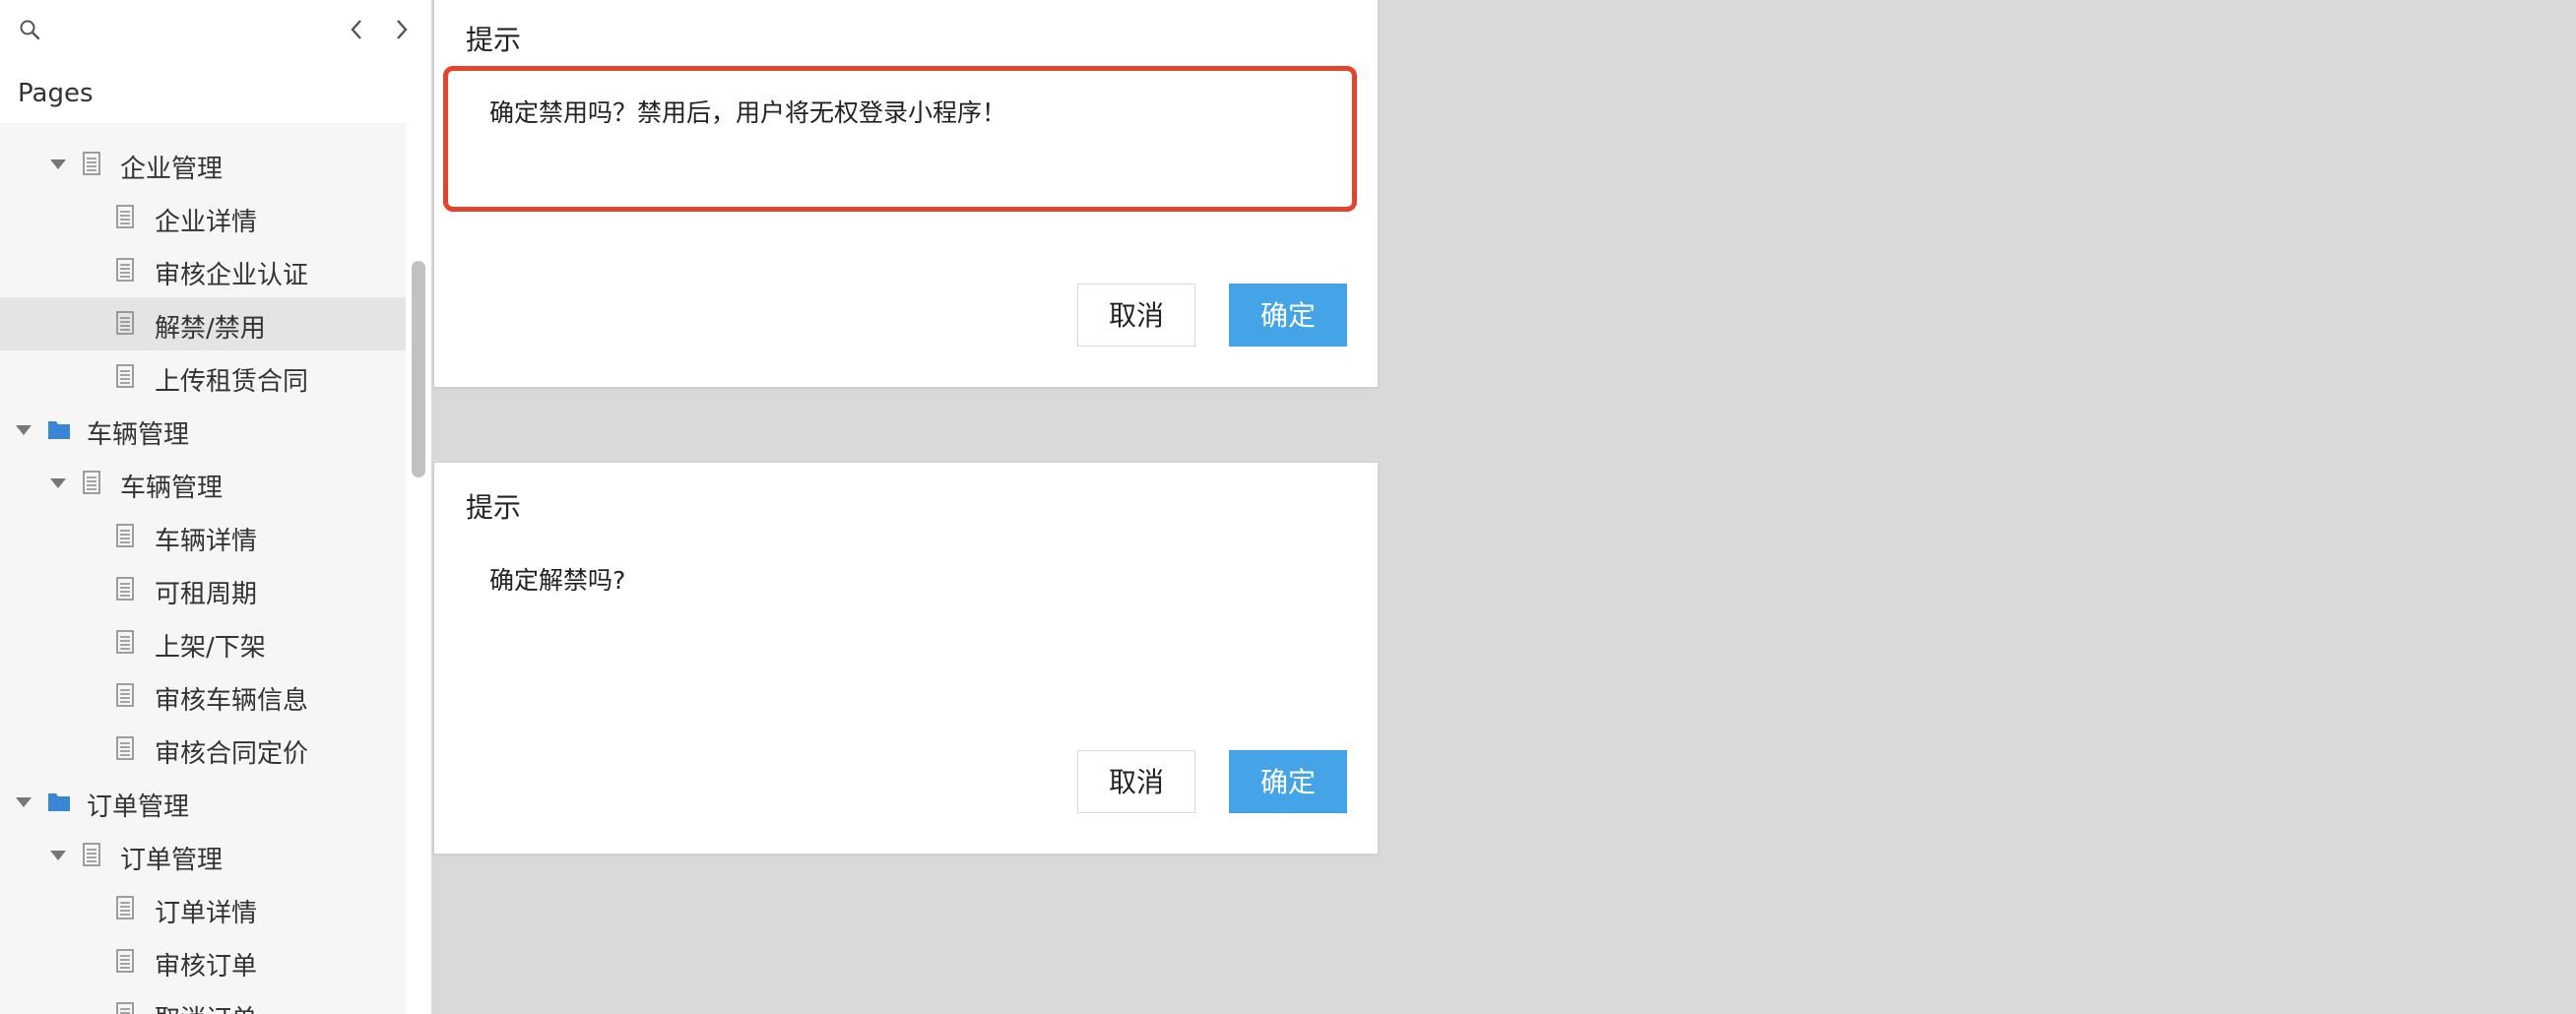 The width and height of the screenshot is (2576, 1014). I want to click on unban-confirm-dialog: 提示 确定解禁吗? 取消 确定, so click(906, 658).